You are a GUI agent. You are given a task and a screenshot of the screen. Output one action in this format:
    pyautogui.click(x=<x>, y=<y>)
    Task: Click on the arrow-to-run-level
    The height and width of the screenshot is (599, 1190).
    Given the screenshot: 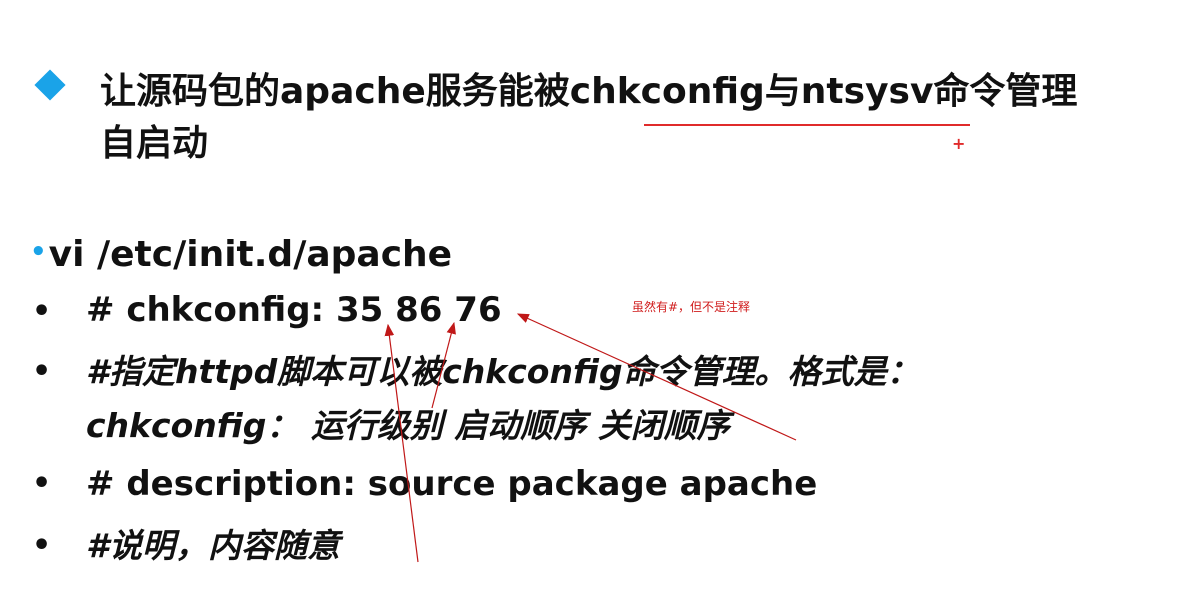 What is the action you would take?
    pyautogui.click(x=401, y=443)
    